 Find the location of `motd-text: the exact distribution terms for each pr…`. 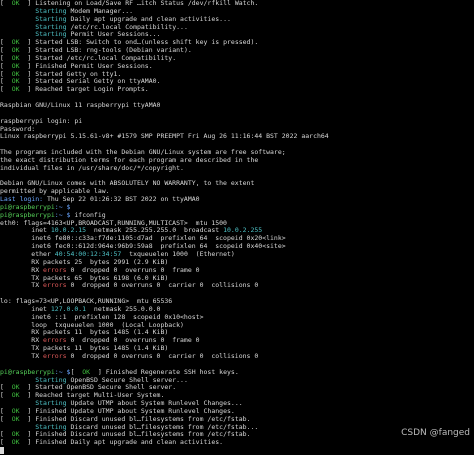

motd-text: the exact distribution terms for each pr… is located at coordinates (129, 160).